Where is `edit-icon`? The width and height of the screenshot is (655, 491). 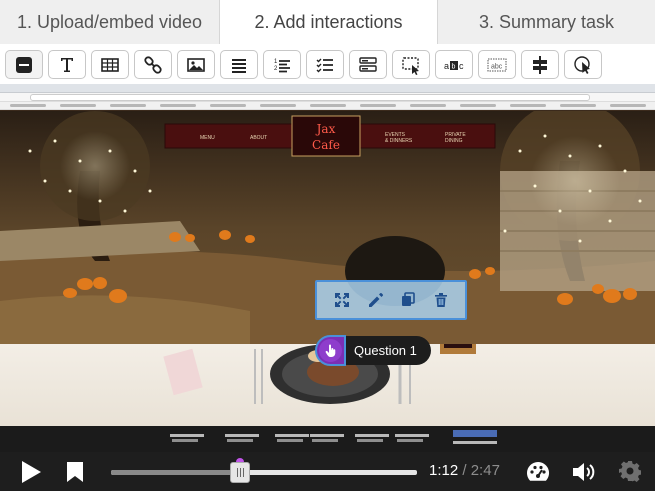
edit-icon is located at coordinates (375, 300).